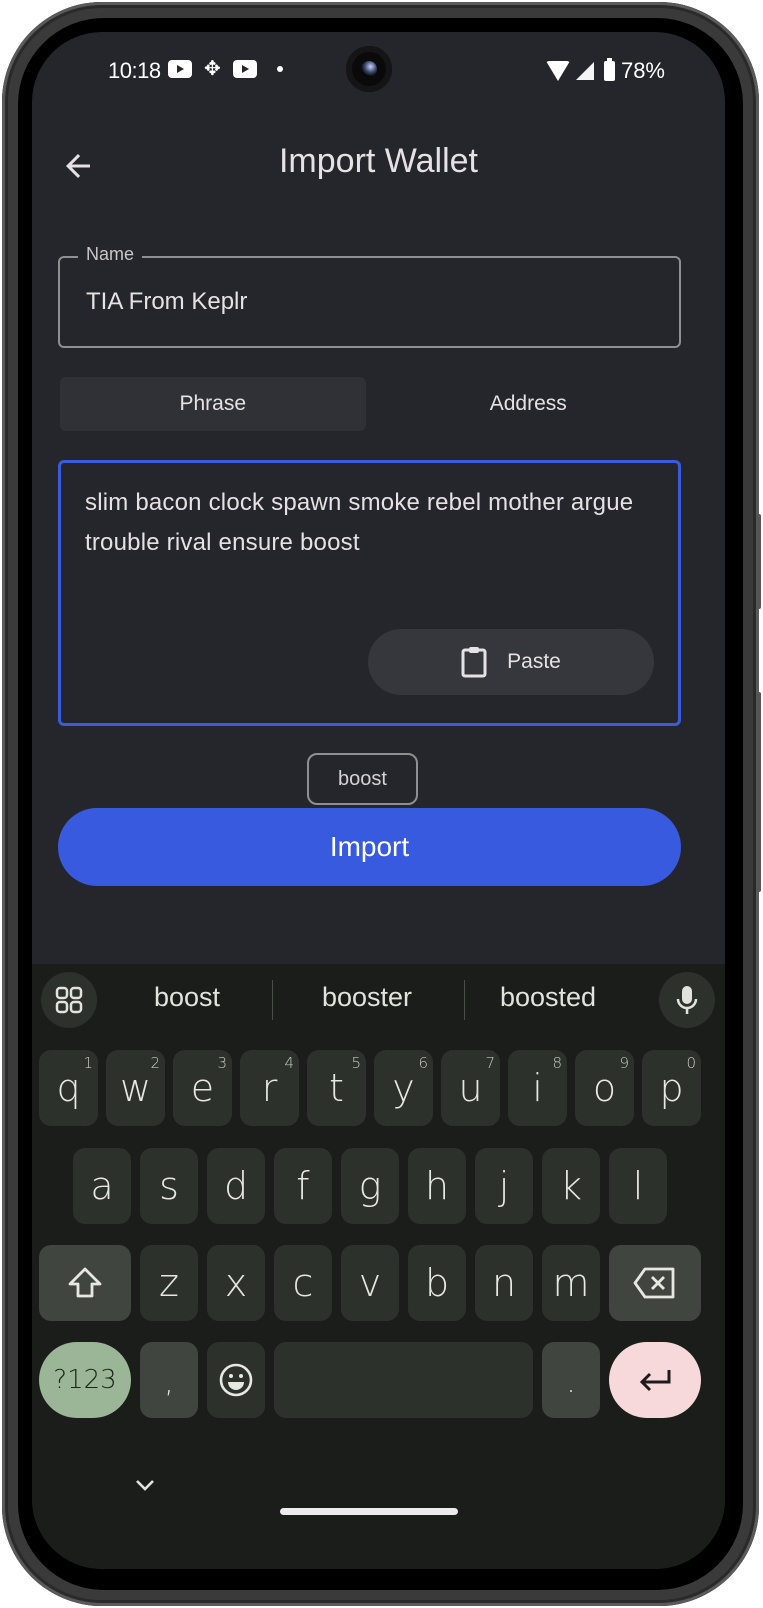  I want to click on key-label: o, so click(604, 1088).